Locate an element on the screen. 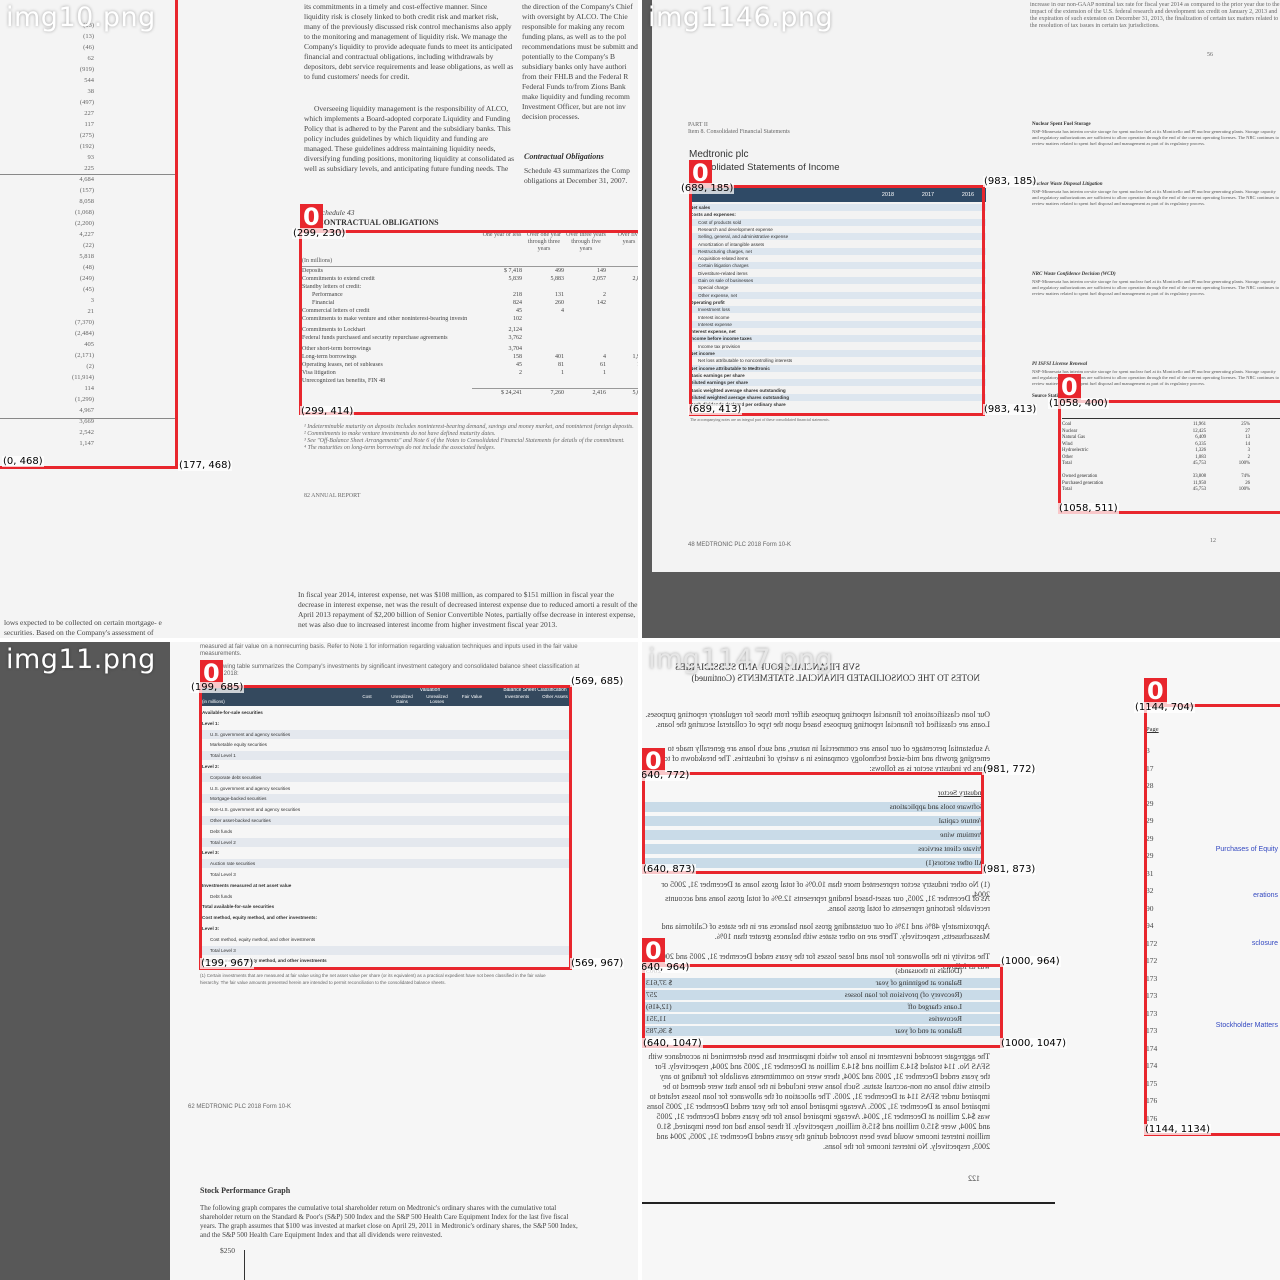 This screenshot has width=1280, height=1280. coord-top-left: (1144, 704) is located at coordinates (1164, 707).